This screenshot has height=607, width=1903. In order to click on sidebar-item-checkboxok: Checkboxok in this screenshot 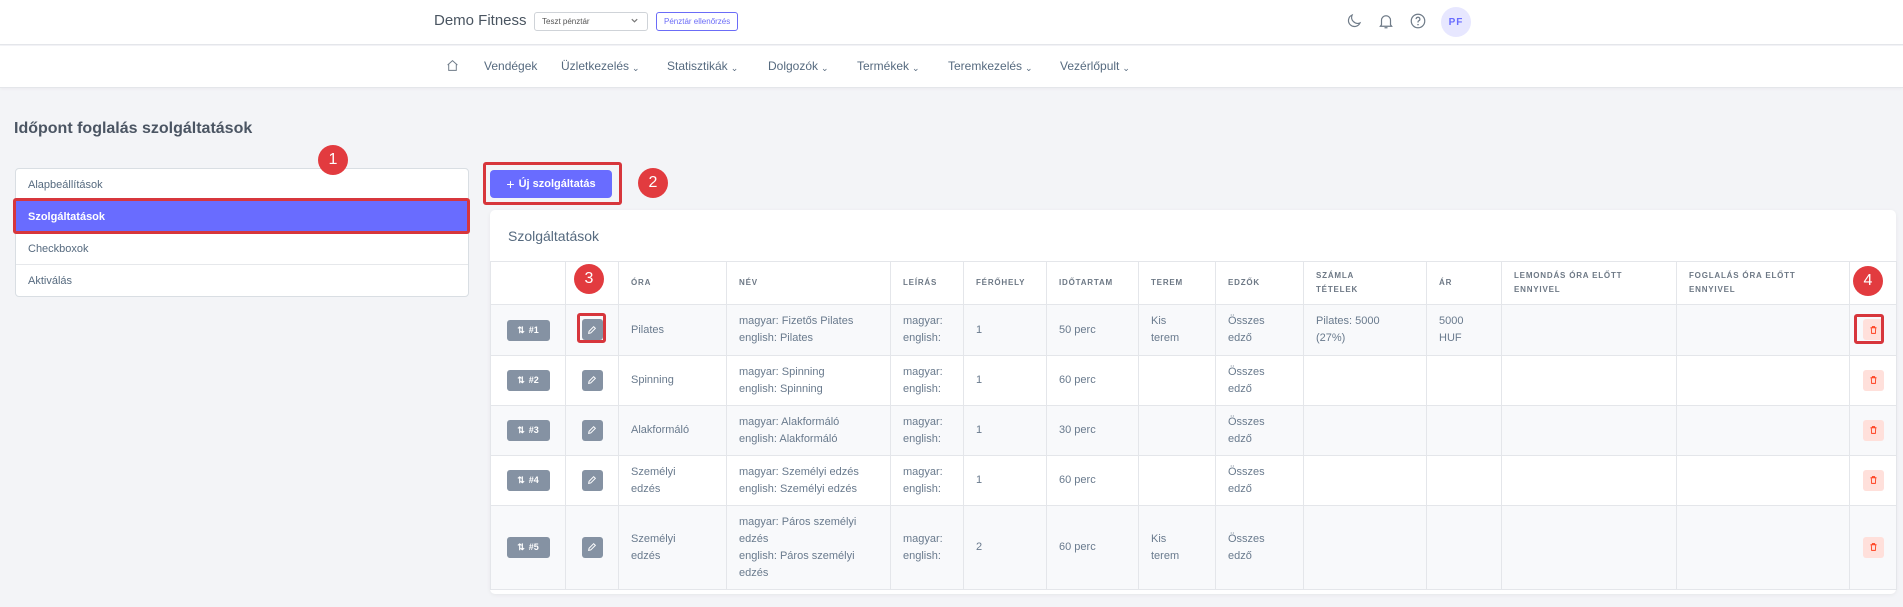, I will do `click(242, 249)`.